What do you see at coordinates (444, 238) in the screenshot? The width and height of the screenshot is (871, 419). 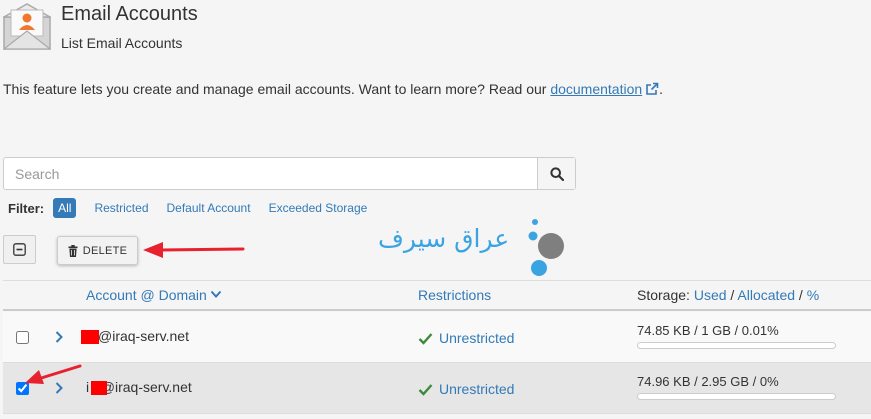 I see `watermark-logo-text: عراق سيرف` at bounding box center [444, 238].